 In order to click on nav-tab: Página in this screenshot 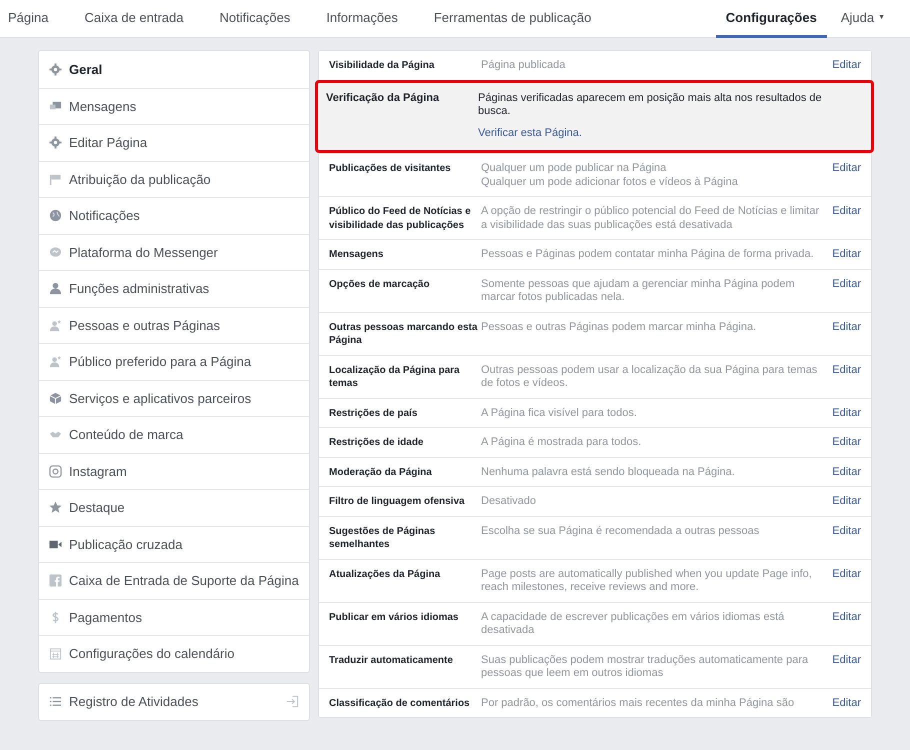, I will do `click(37, 19)`.